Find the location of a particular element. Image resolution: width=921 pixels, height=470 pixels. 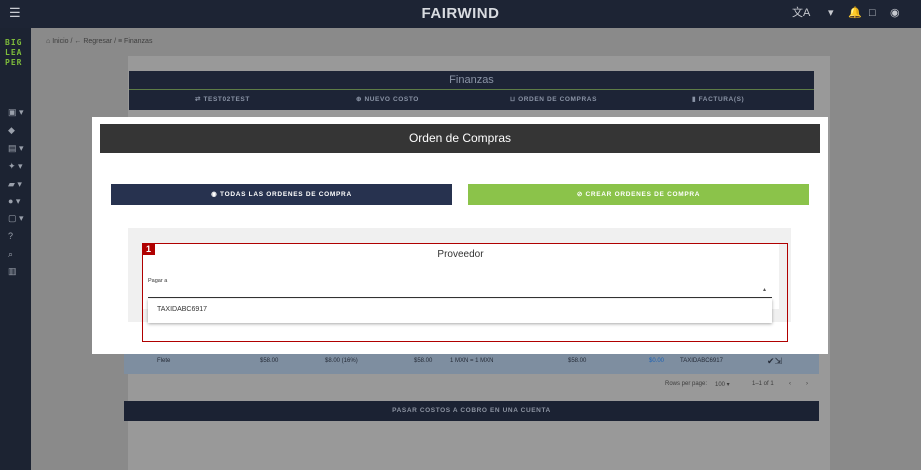

truck-icon: ▰ ▾ is located at coordinates (15, 184).